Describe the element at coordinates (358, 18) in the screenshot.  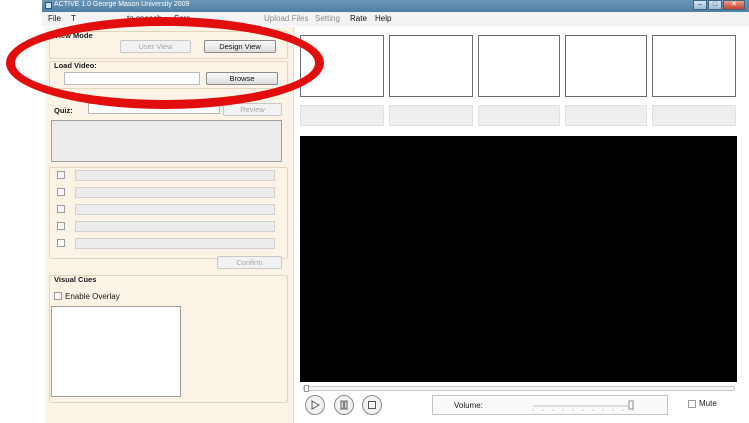
I see `menu-rate: Rate` at that location.